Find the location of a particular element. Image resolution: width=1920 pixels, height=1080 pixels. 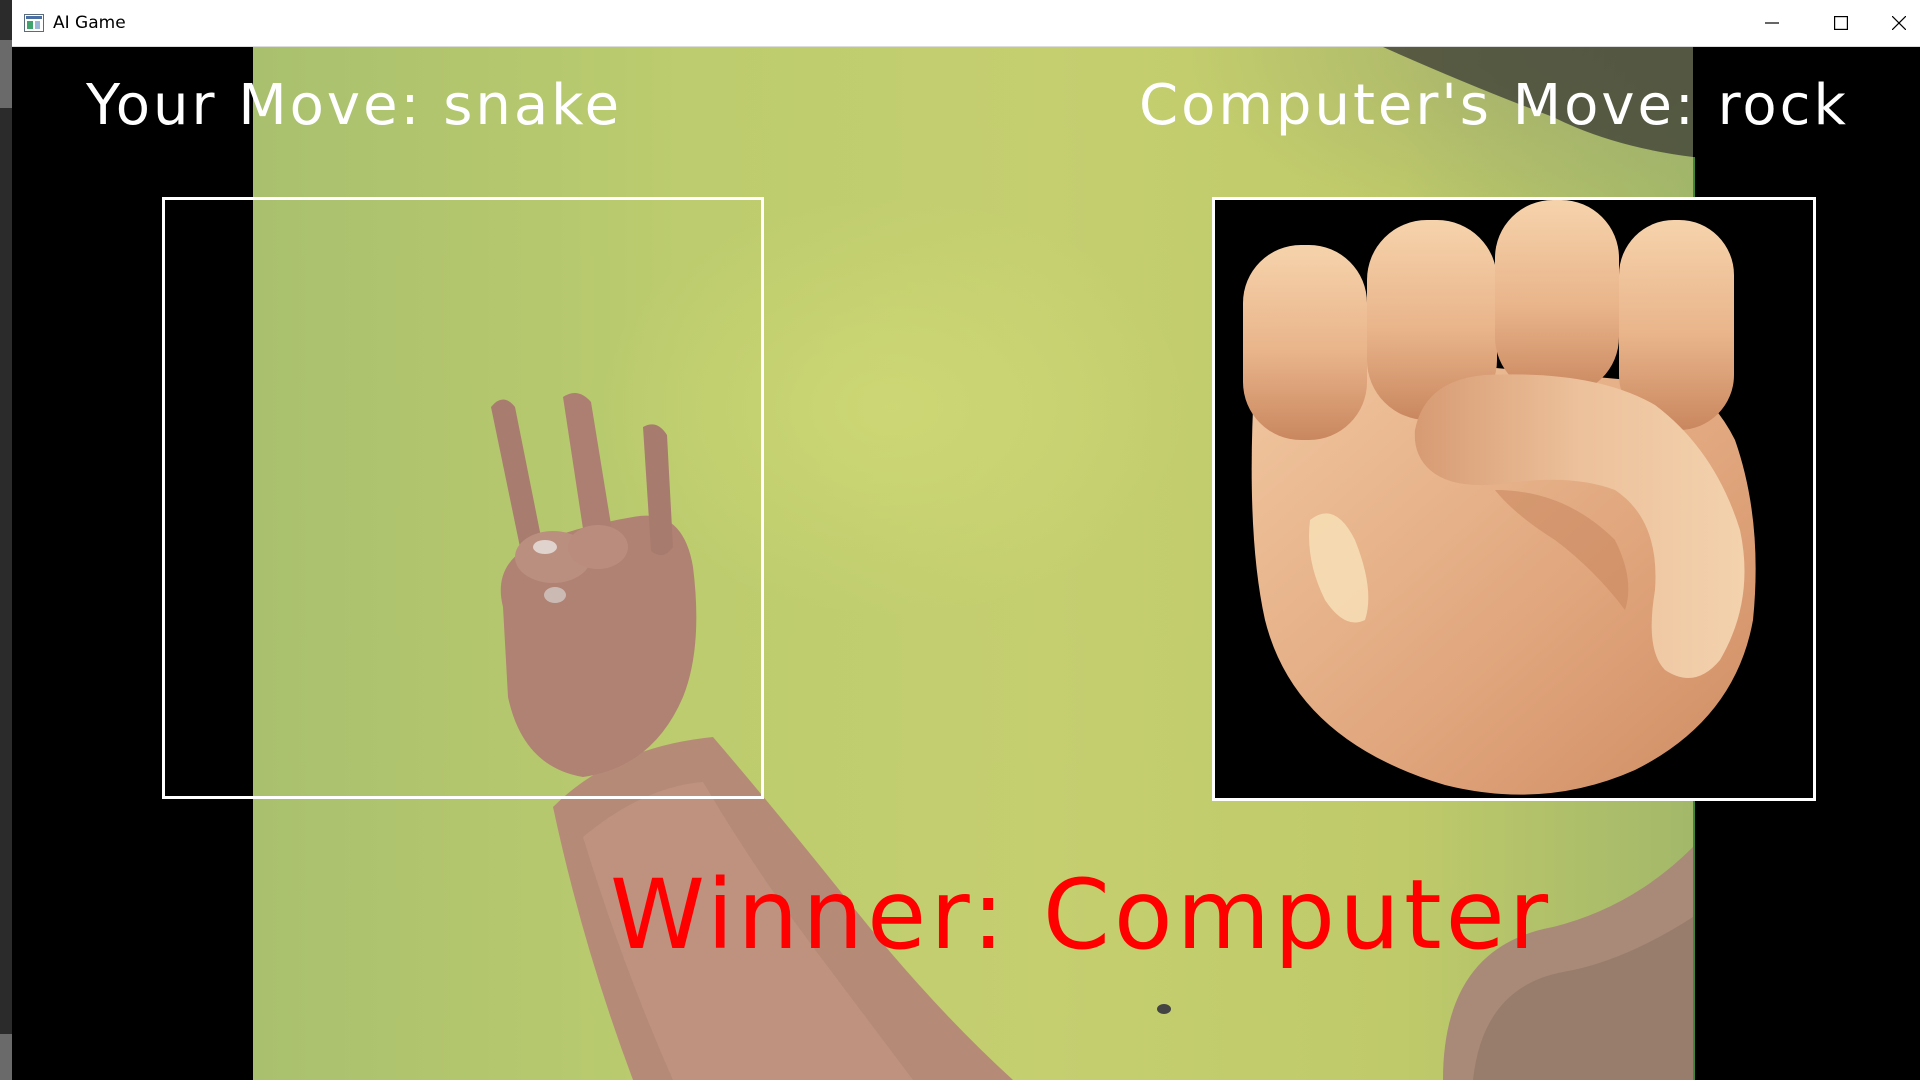

desktop-edge is located at coordinates (6, 540).